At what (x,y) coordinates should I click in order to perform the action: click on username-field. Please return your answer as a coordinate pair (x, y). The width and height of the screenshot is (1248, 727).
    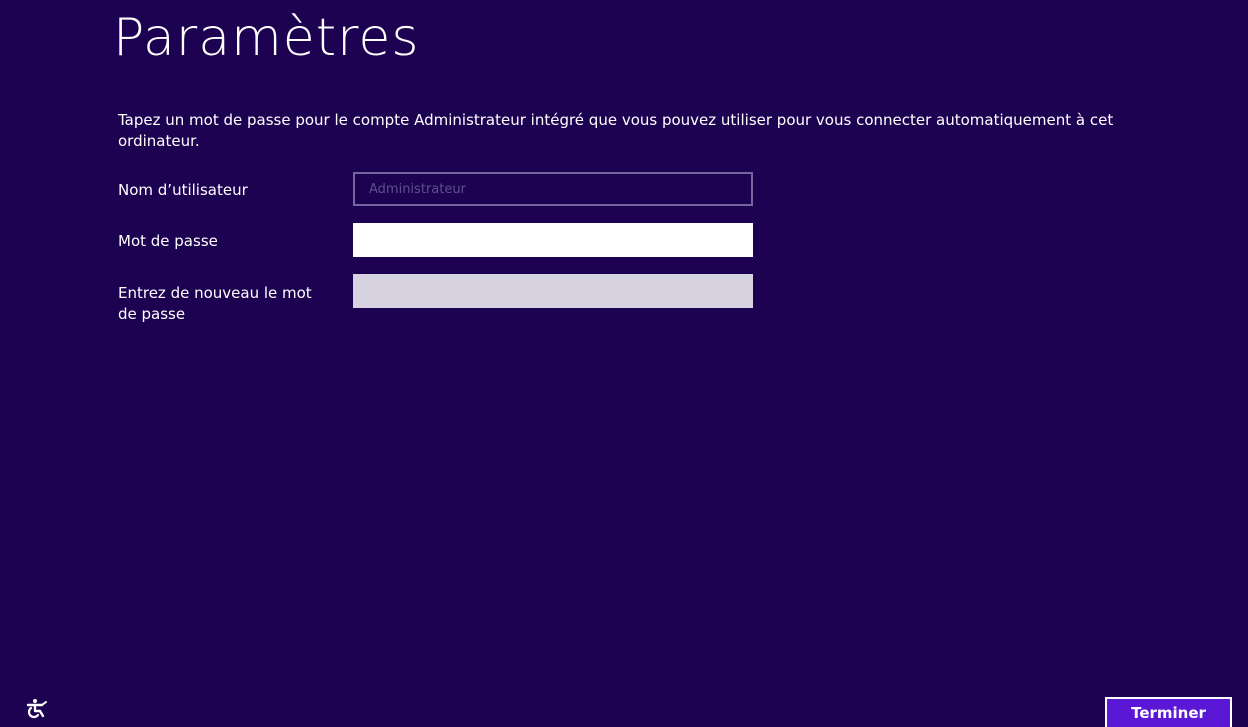
    Looking at the image, I should click on (553, 189).